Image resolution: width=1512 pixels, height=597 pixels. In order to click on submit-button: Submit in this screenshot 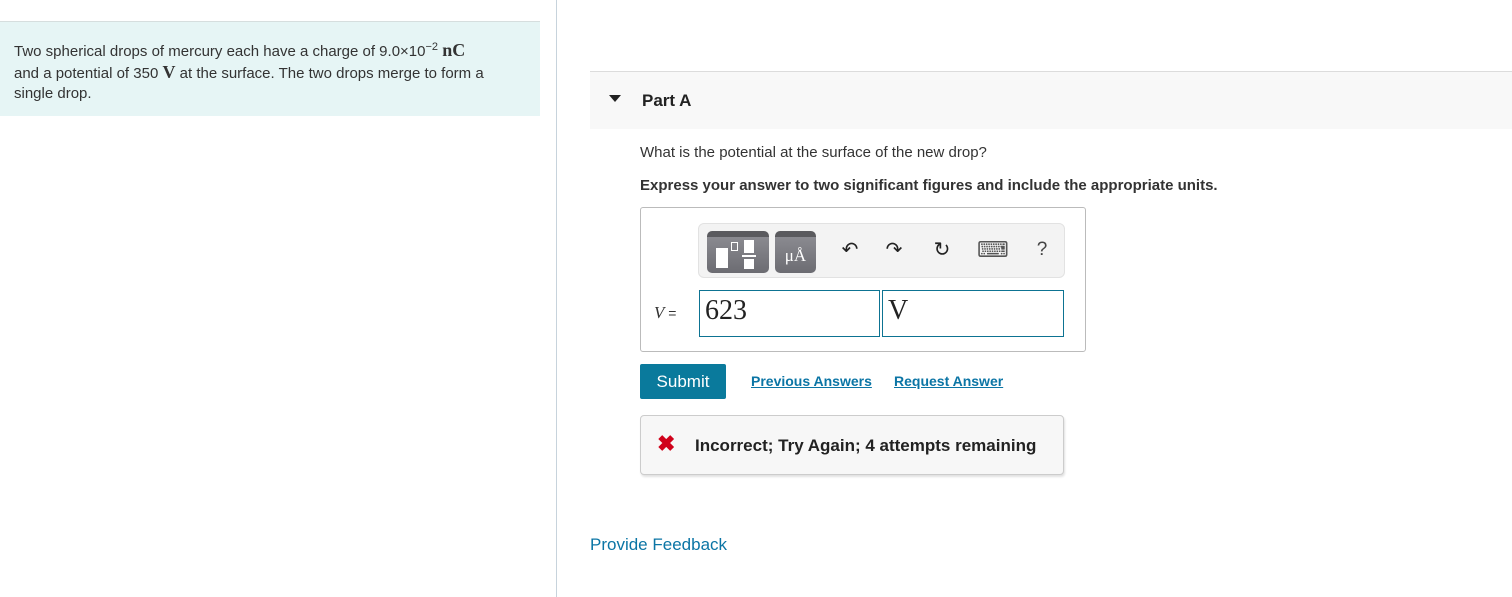, I will do `click(683, 381)`.